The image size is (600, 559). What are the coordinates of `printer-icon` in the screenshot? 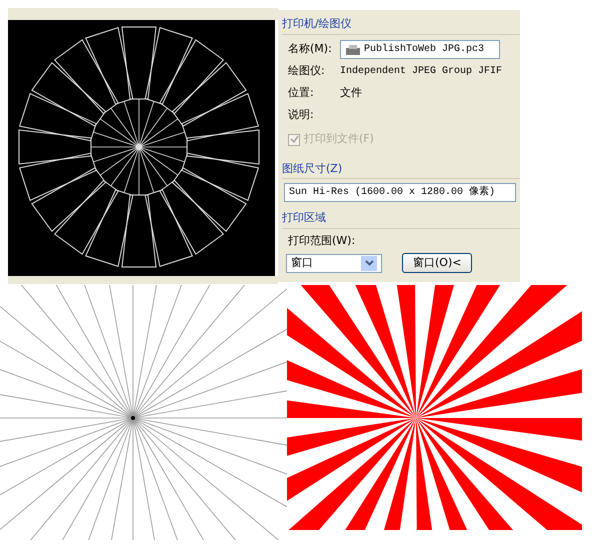 It's located at (353, 50).